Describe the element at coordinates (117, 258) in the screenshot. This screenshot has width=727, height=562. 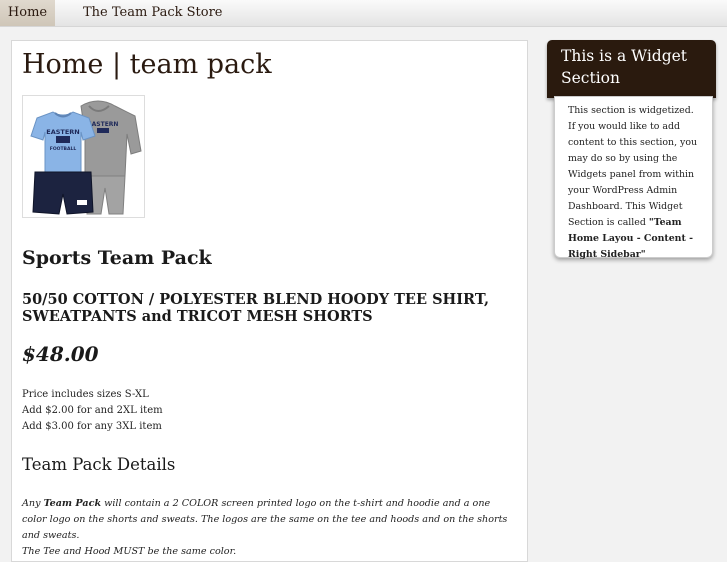
I see `product-name: Sports Team Pack` at that location.